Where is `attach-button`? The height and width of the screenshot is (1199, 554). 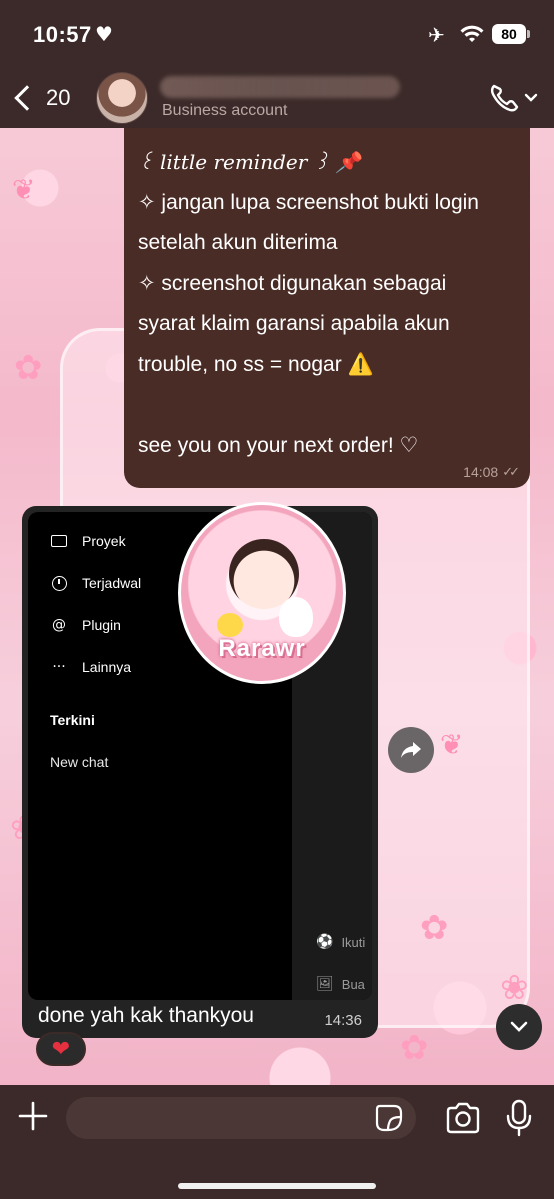 attach-button is located at coordinates (33, 1116).